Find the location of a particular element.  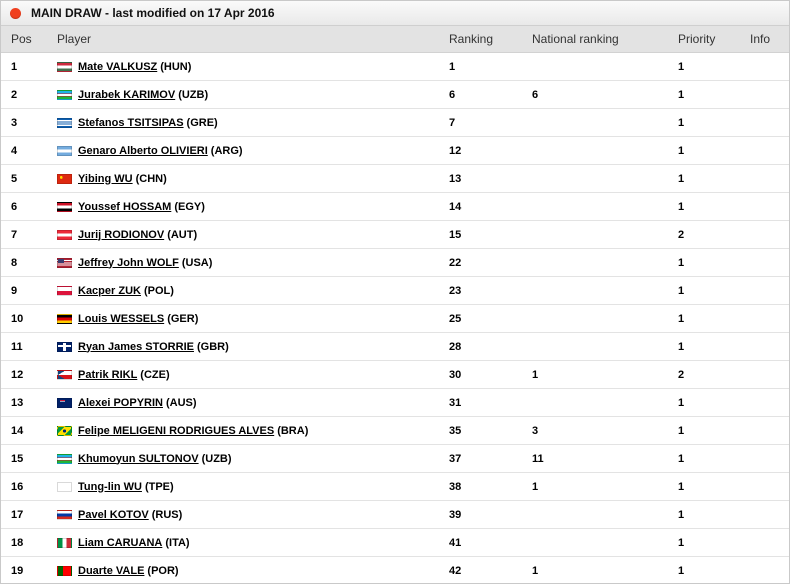

table-row: 10 Louis WESSELS (GER) 25 1 is located at coordinates (395, 318).